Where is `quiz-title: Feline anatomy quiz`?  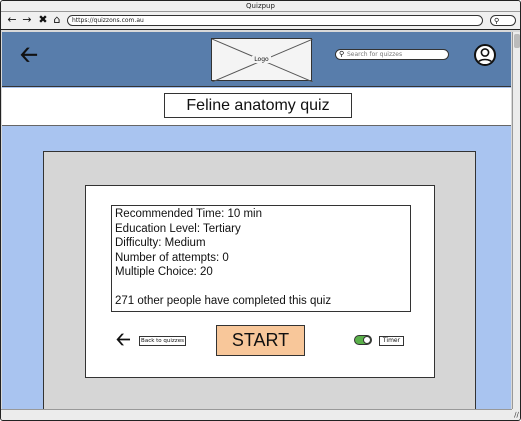
quiz-title: Feline anatomy quiz is located at coordinates (258, 105).